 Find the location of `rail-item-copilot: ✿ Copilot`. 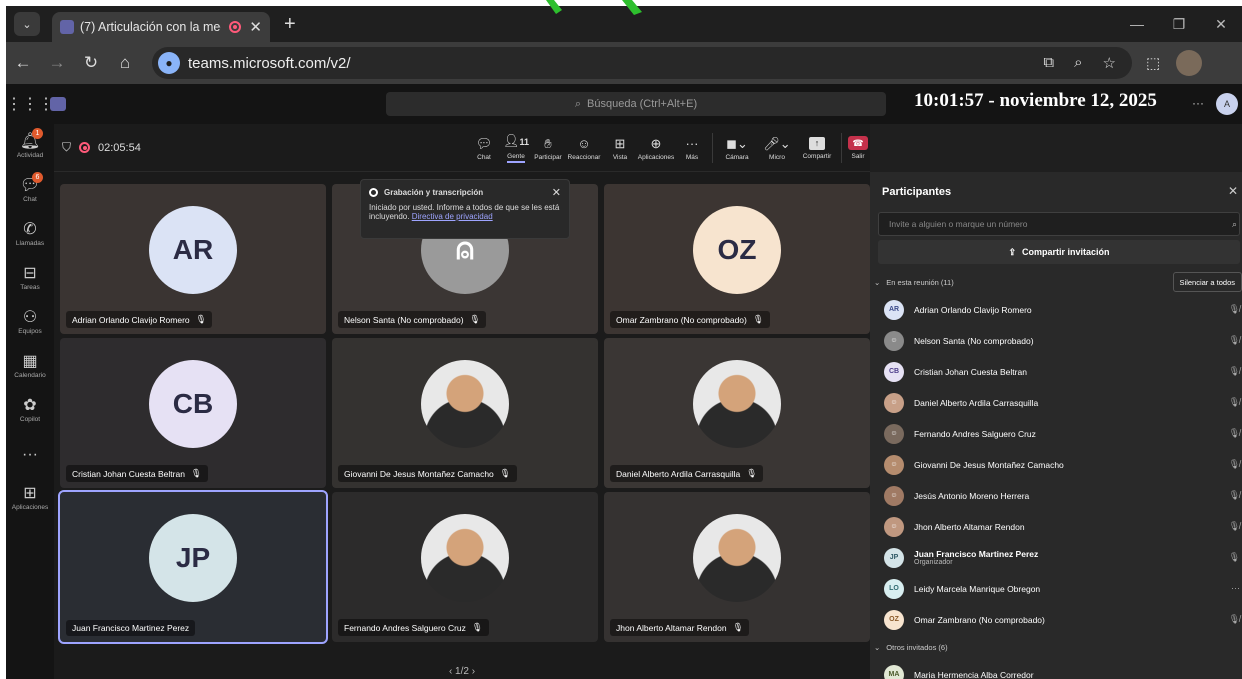

rail-item-copilot: ✿ Copilot is located at coordinates (30, 410).